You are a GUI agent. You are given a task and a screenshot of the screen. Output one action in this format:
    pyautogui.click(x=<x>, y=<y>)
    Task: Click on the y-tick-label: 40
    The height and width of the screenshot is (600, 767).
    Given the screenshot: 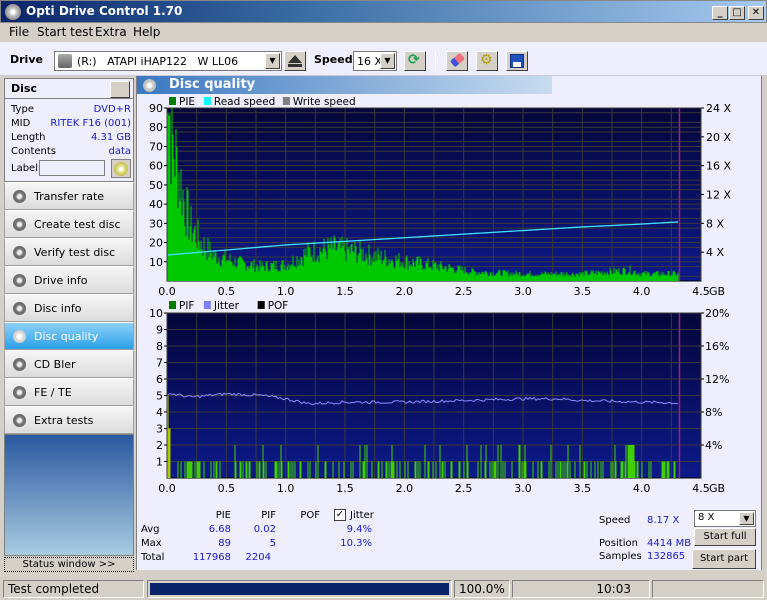 What is the action you would take?
    pyautogui.click(x=156, y=204)
    